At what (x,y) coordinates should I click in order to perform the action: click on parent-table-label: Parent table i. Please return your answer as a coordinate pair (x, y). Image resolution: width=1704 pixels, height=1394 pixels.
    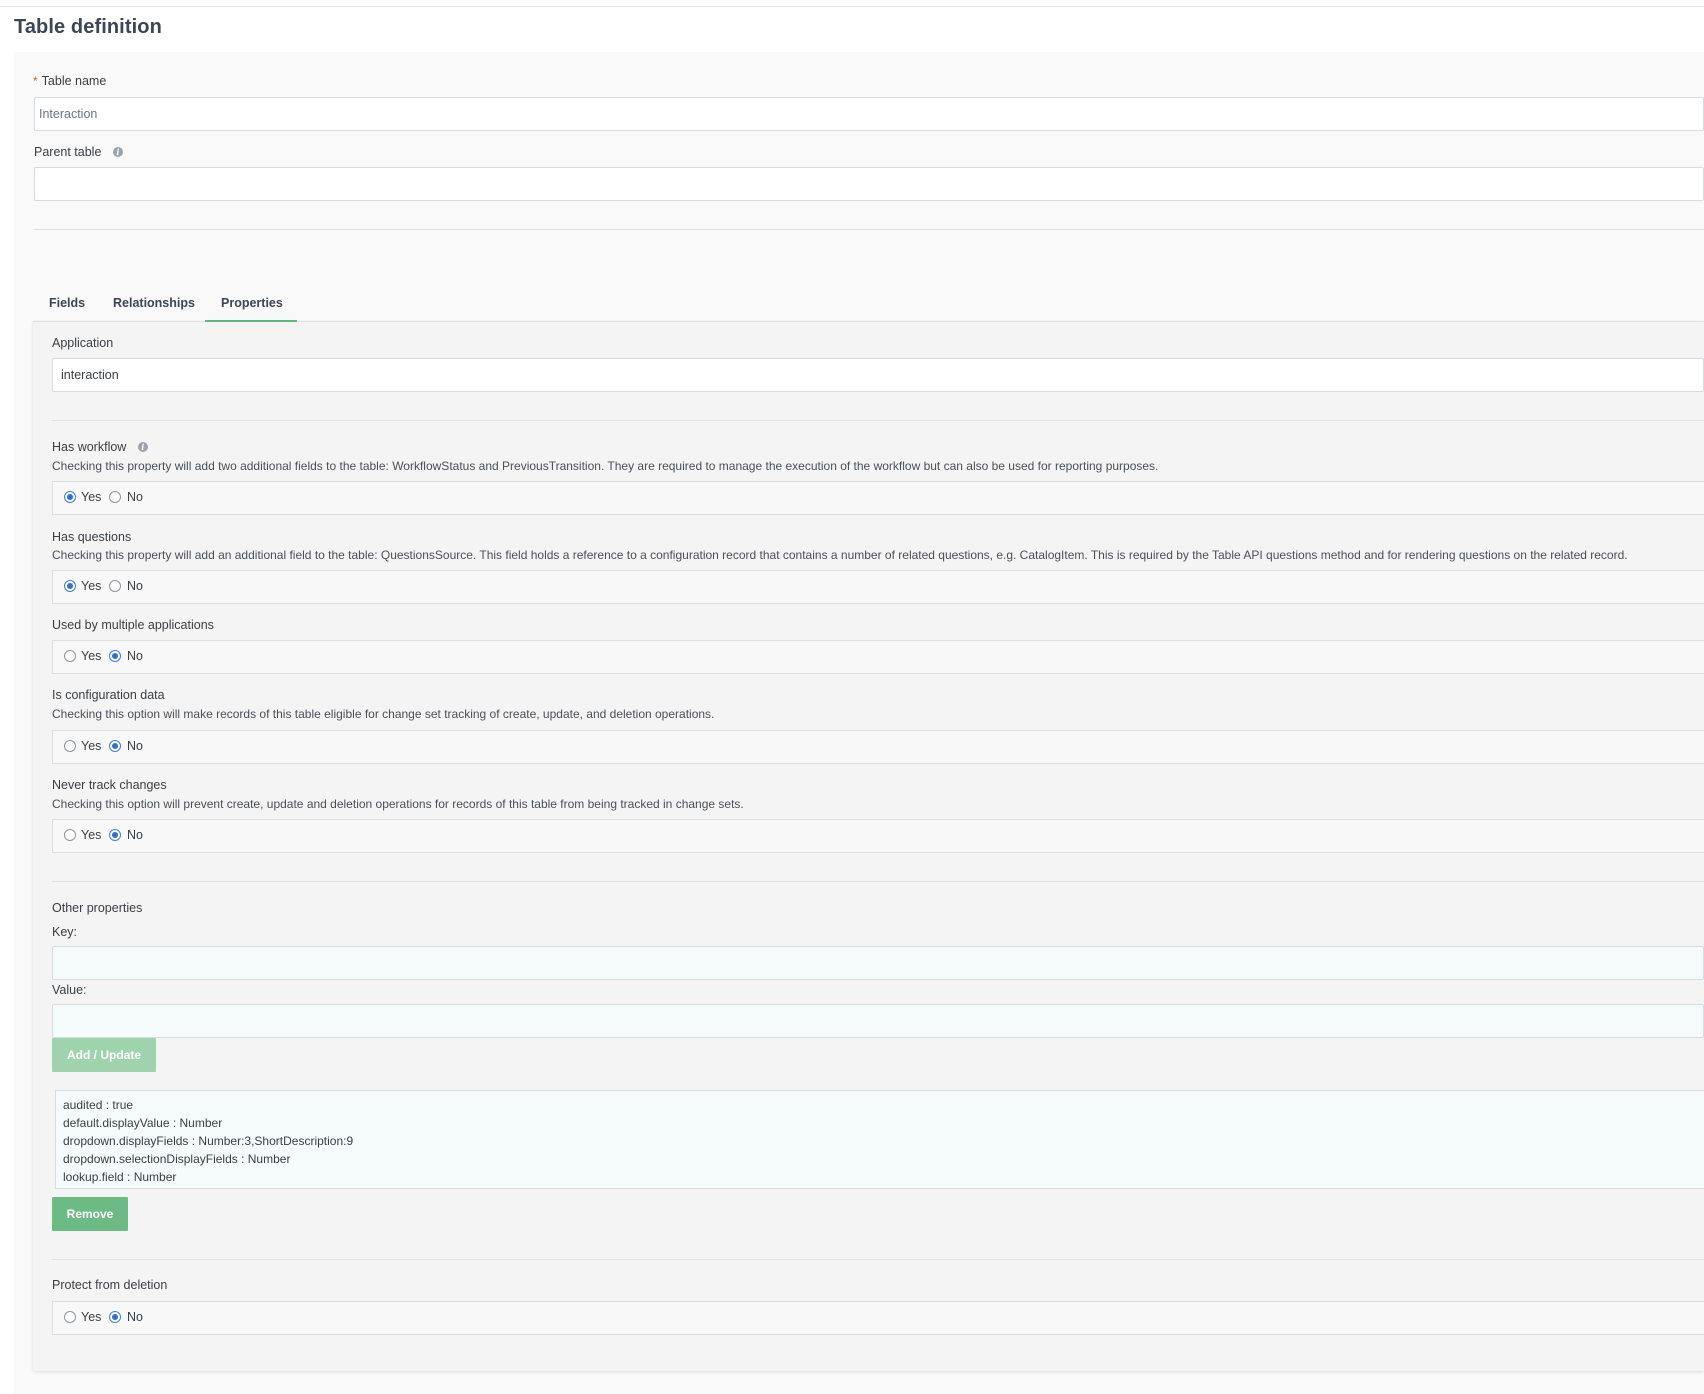
    Looking at the image, I should click on (78, 152).